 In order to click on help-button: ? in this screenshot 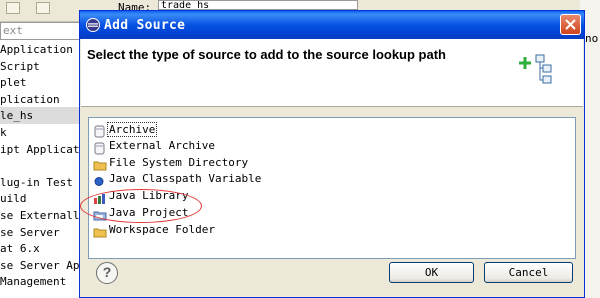, I will do `click(107, 273)`.